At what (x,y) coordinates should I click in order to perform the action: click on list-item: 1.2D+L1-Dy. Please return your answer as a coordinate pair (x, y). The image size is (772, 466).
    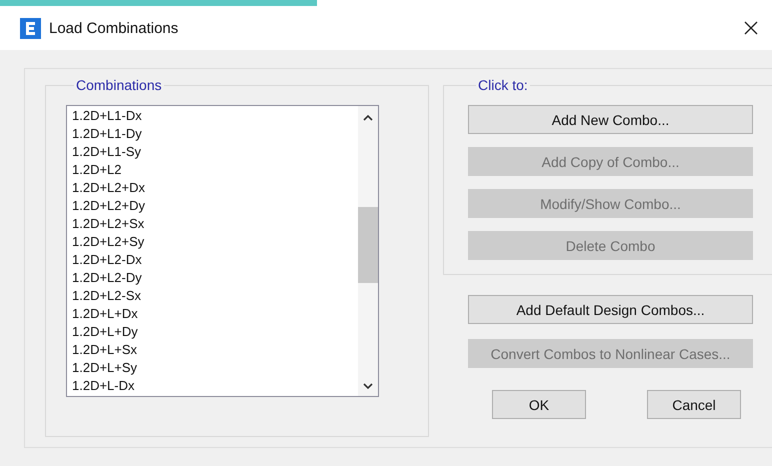
    Looking at the image, I should click on (215, 134).